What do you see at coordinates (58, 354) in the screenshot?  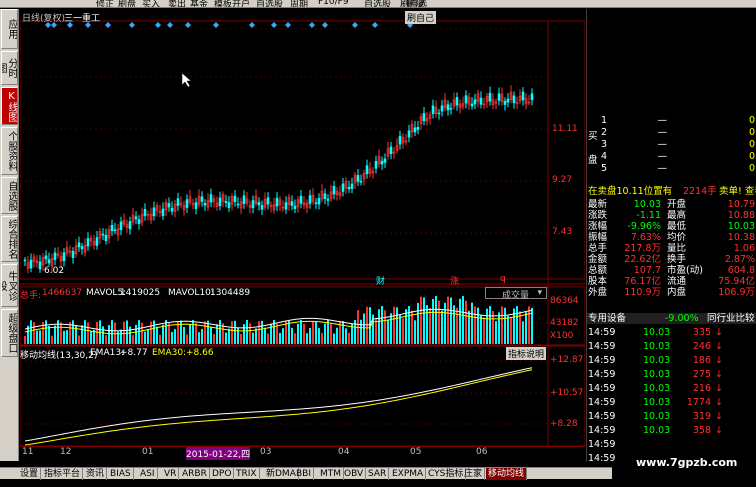 I see `indicator-name: 移动均线(13,30,2)` at bounding box center [58, 354].